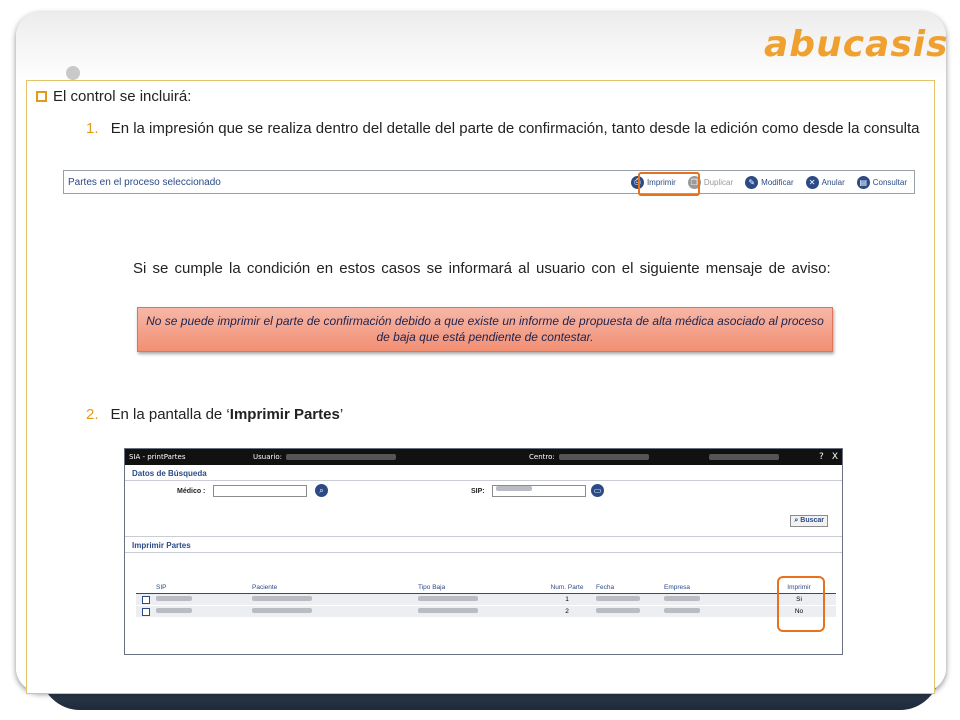  What do you see at coordinates (567, 599) in the screenshot?
I see `num-parte-cell: 1` at bounding box center [567, 599].